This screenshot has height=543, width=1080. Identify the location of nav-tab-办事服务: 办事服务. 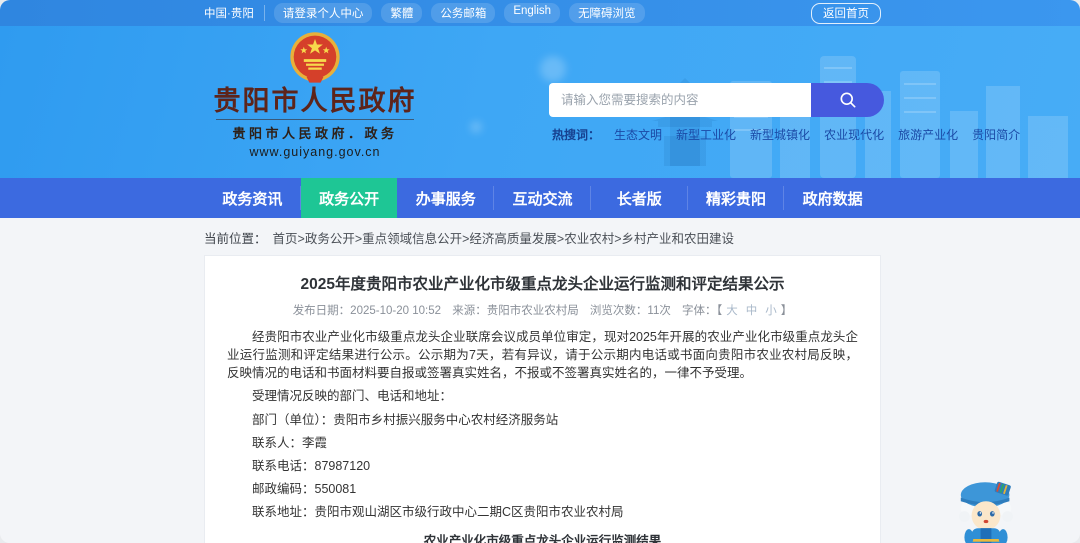
(445, 198).